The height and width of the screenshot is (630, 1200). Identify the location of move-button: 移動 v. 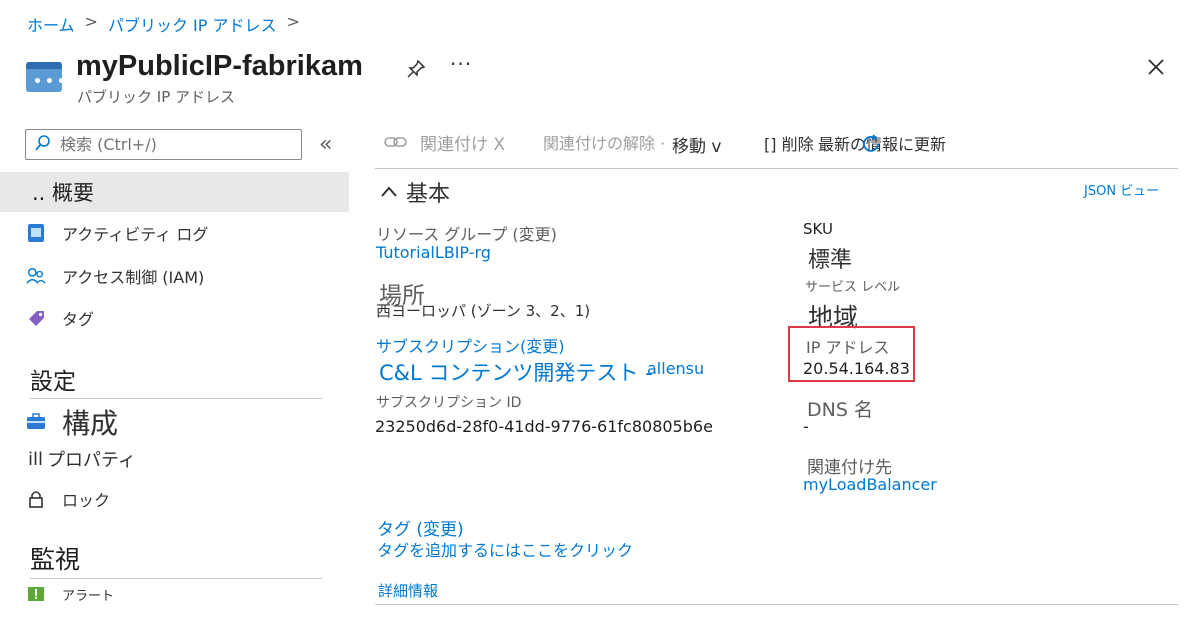
(696, 144).